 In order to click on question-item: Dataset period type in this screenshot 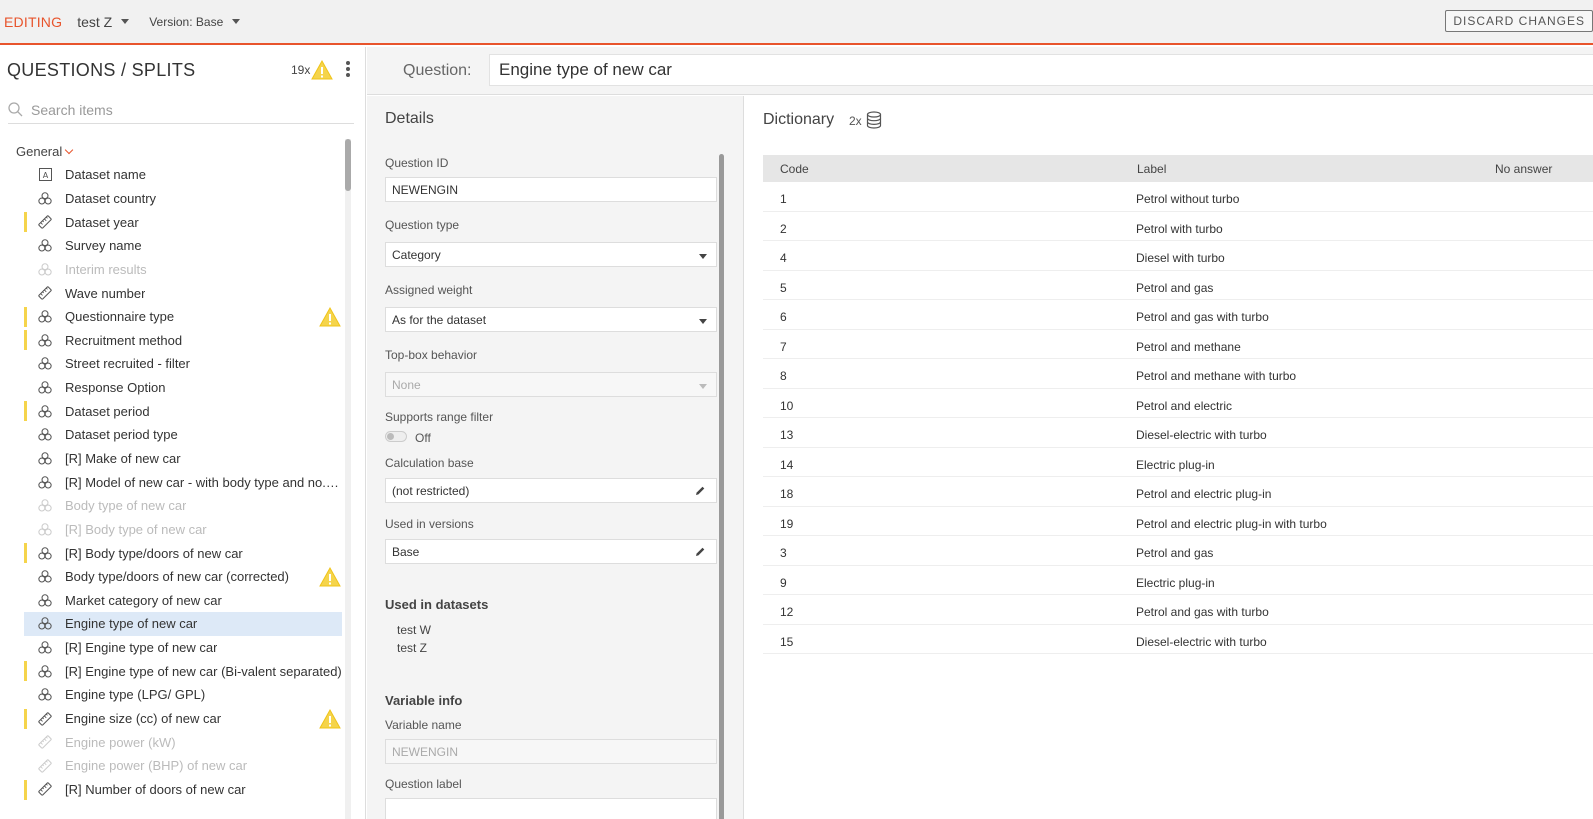, I will do `click(183, 435)`.